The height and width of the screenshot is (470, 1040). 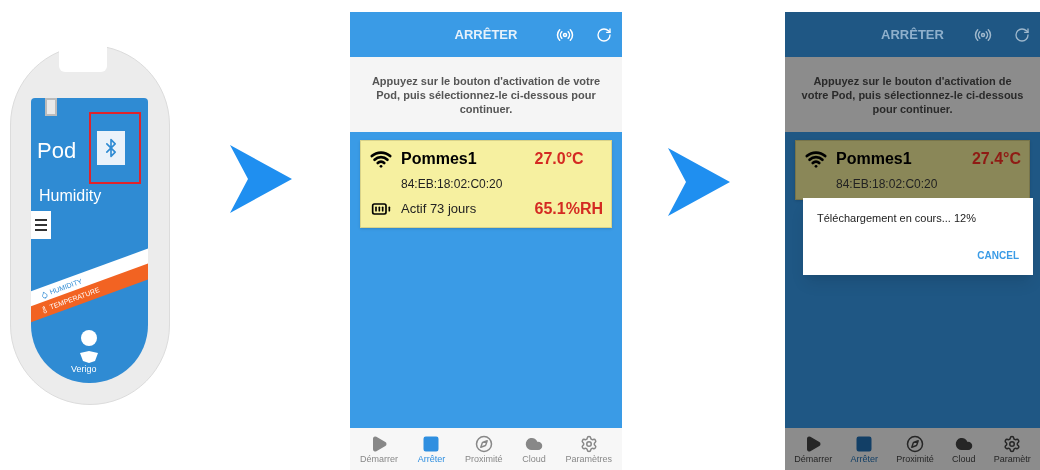 I want to click on logo-icon, so click(x=89, y=357).